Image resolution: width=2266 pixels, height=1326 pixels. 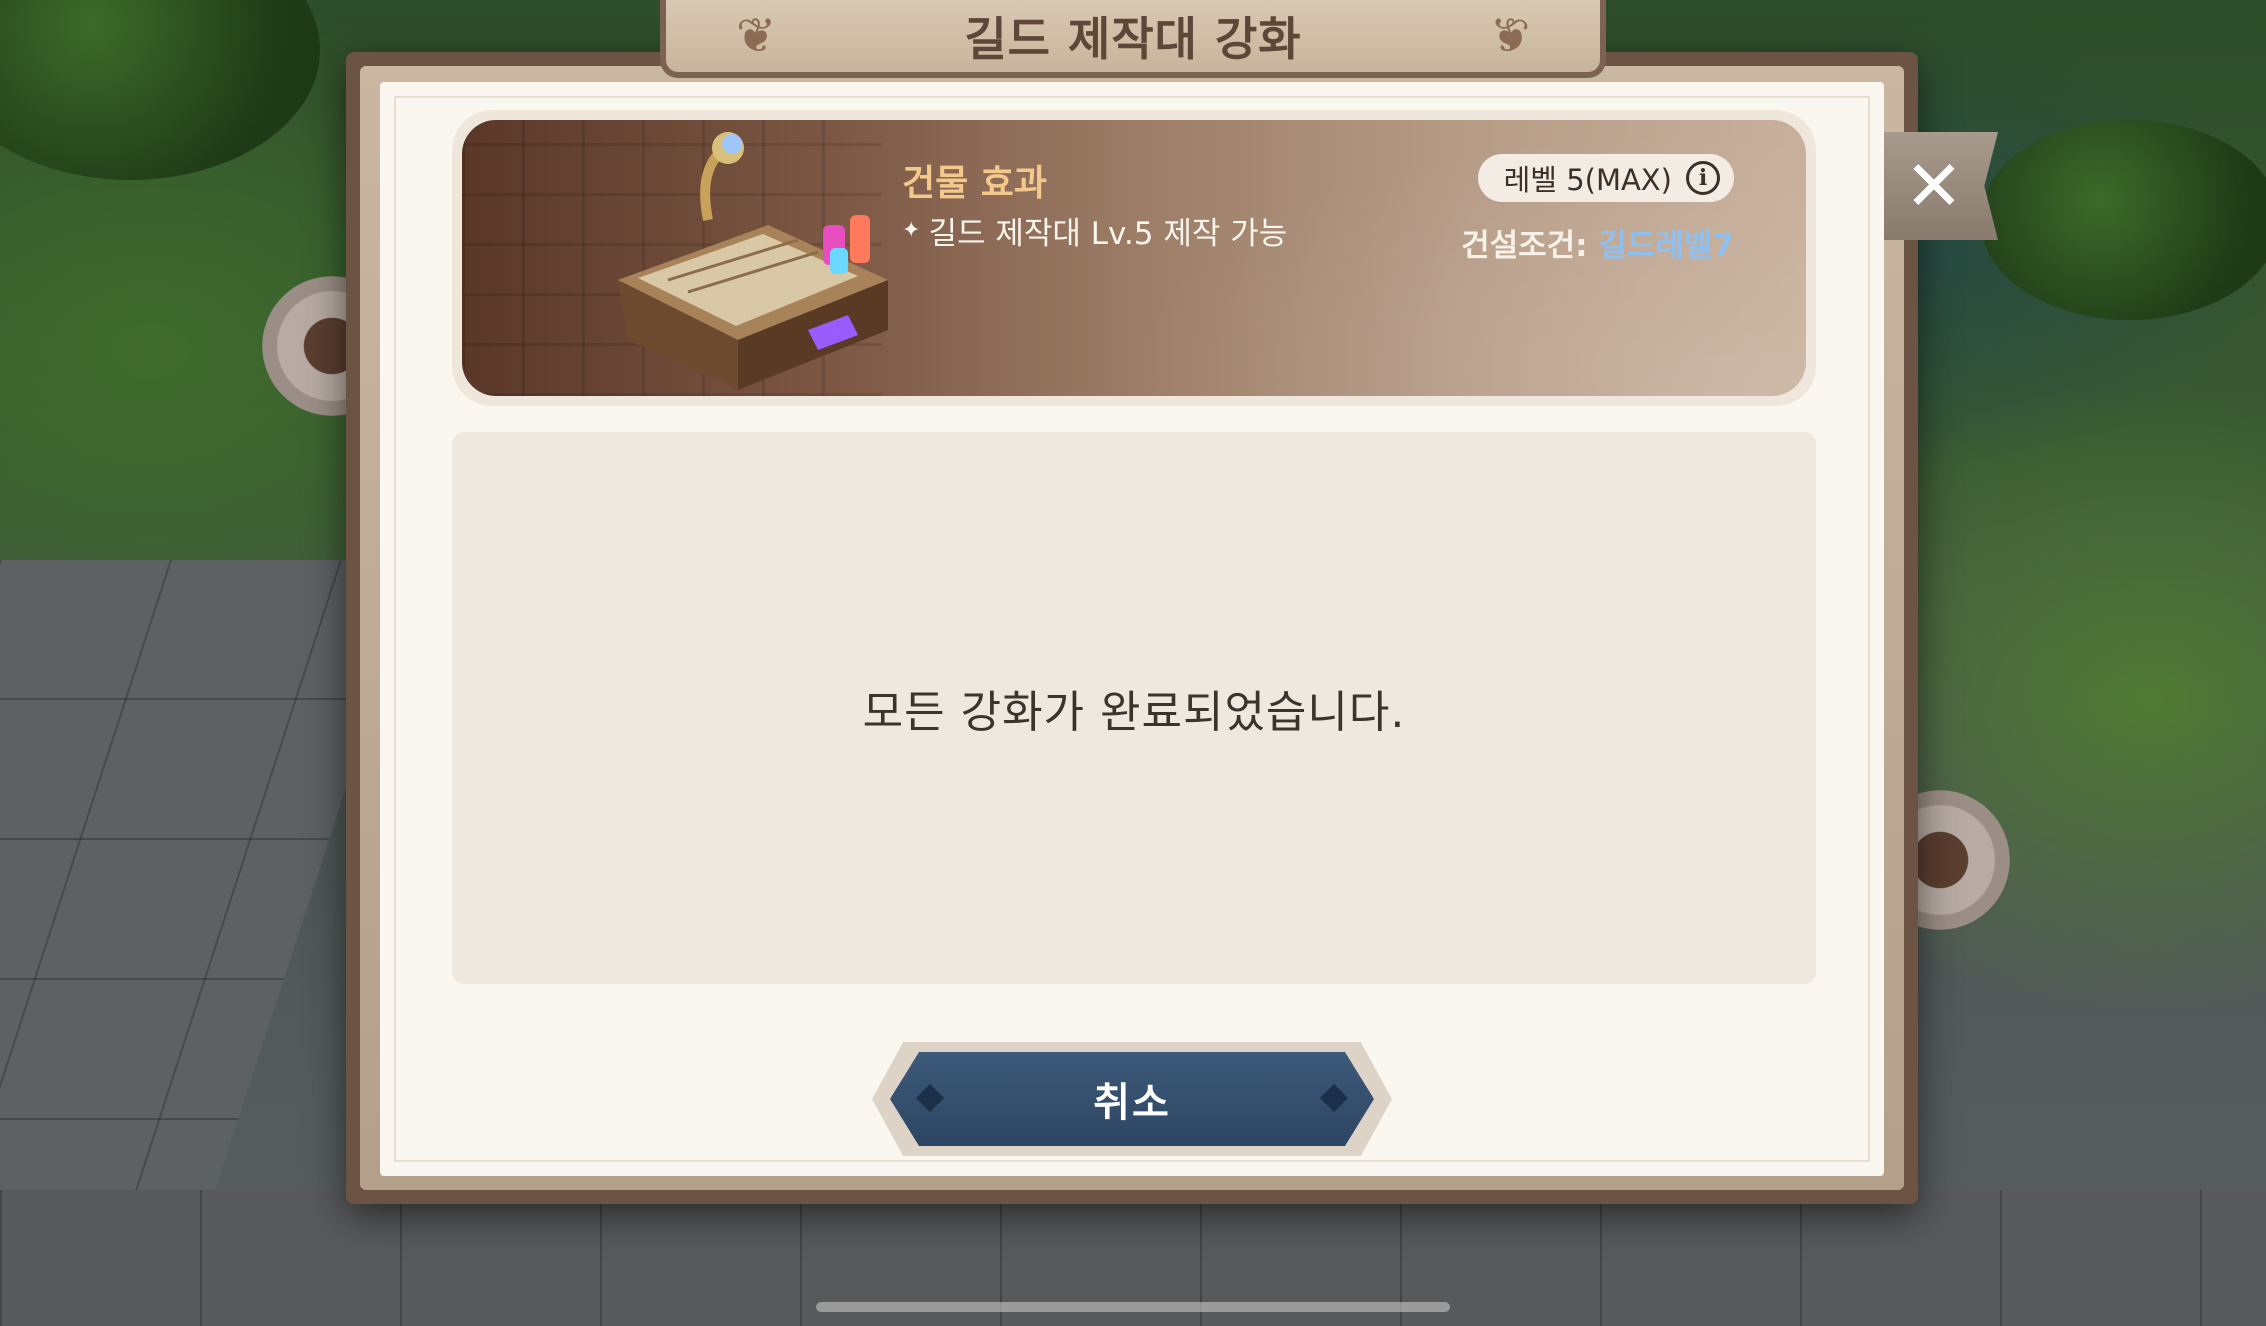 I want to click on completion-message: 모든 강화가 완료되었습니다., so click(x=1134, y=712).